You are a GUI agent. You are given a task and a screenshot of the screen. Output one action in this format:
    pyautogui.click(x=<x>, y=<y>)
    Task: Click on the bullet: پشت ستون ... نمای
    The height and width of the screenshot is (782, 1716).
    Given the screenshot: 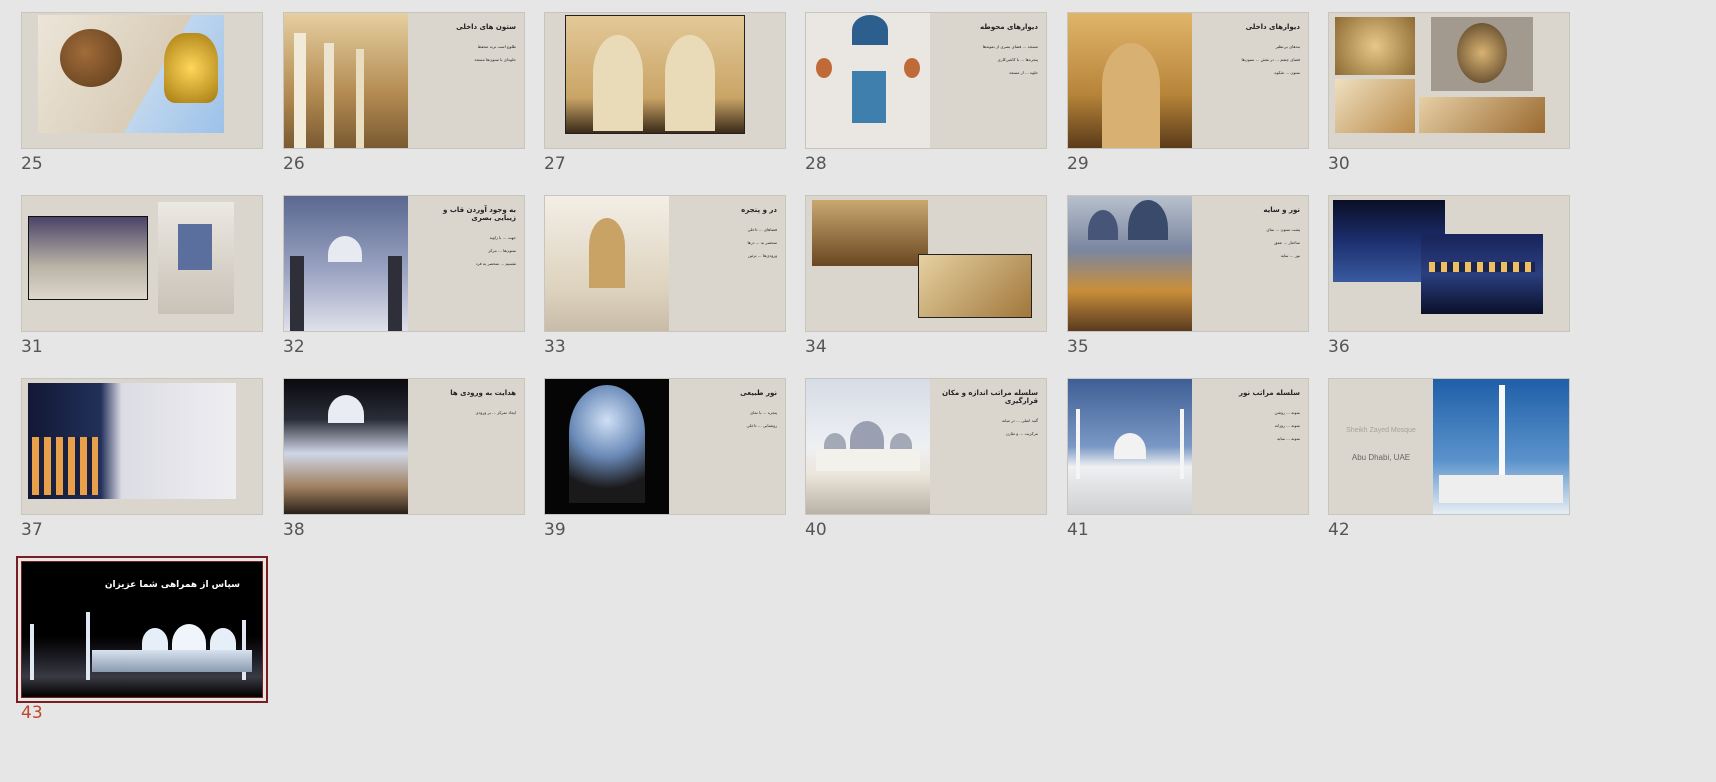 What is the action you would take?
    pyautogui.click(x=1283, y=229)
    